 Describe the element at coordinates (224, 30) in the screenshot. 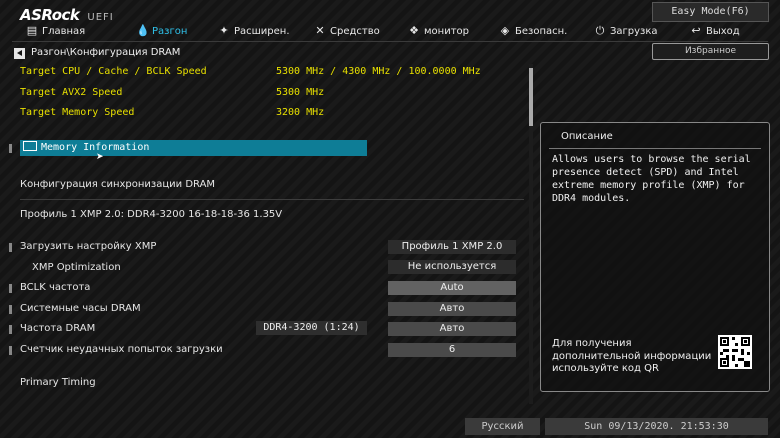

I see `star-icon: ✦` at that location.